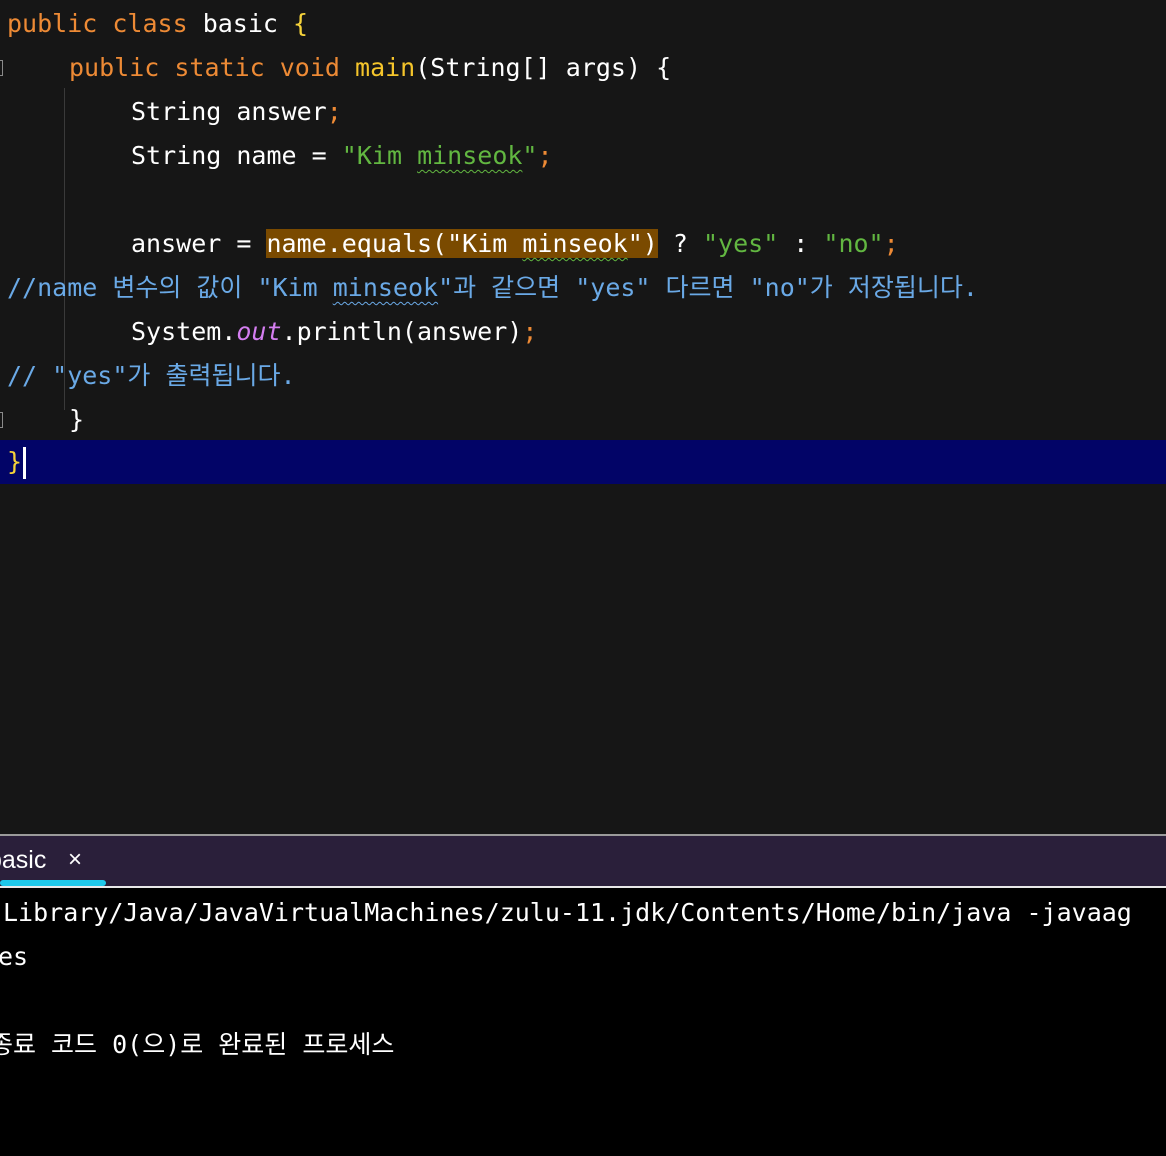 The image size is (1166, 1156). I want to click on code-line-println: System.out.println(answer);, so click(334, 332).